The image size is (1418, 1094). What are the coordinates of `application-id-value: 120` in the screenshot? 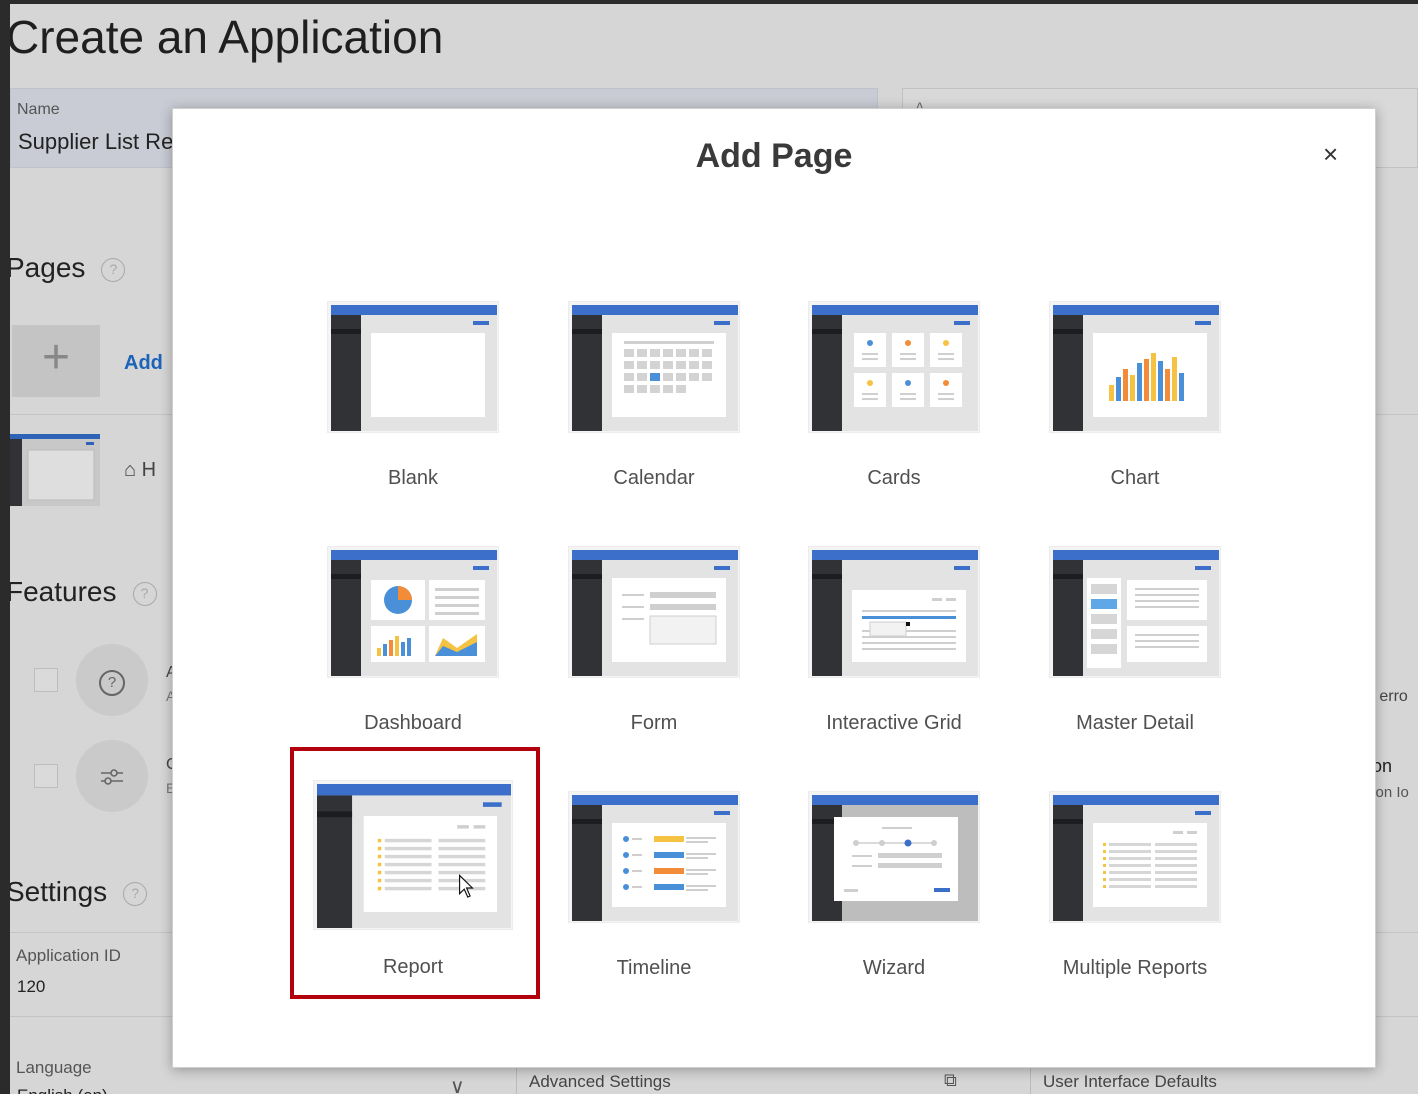 It's located at (31, 987).